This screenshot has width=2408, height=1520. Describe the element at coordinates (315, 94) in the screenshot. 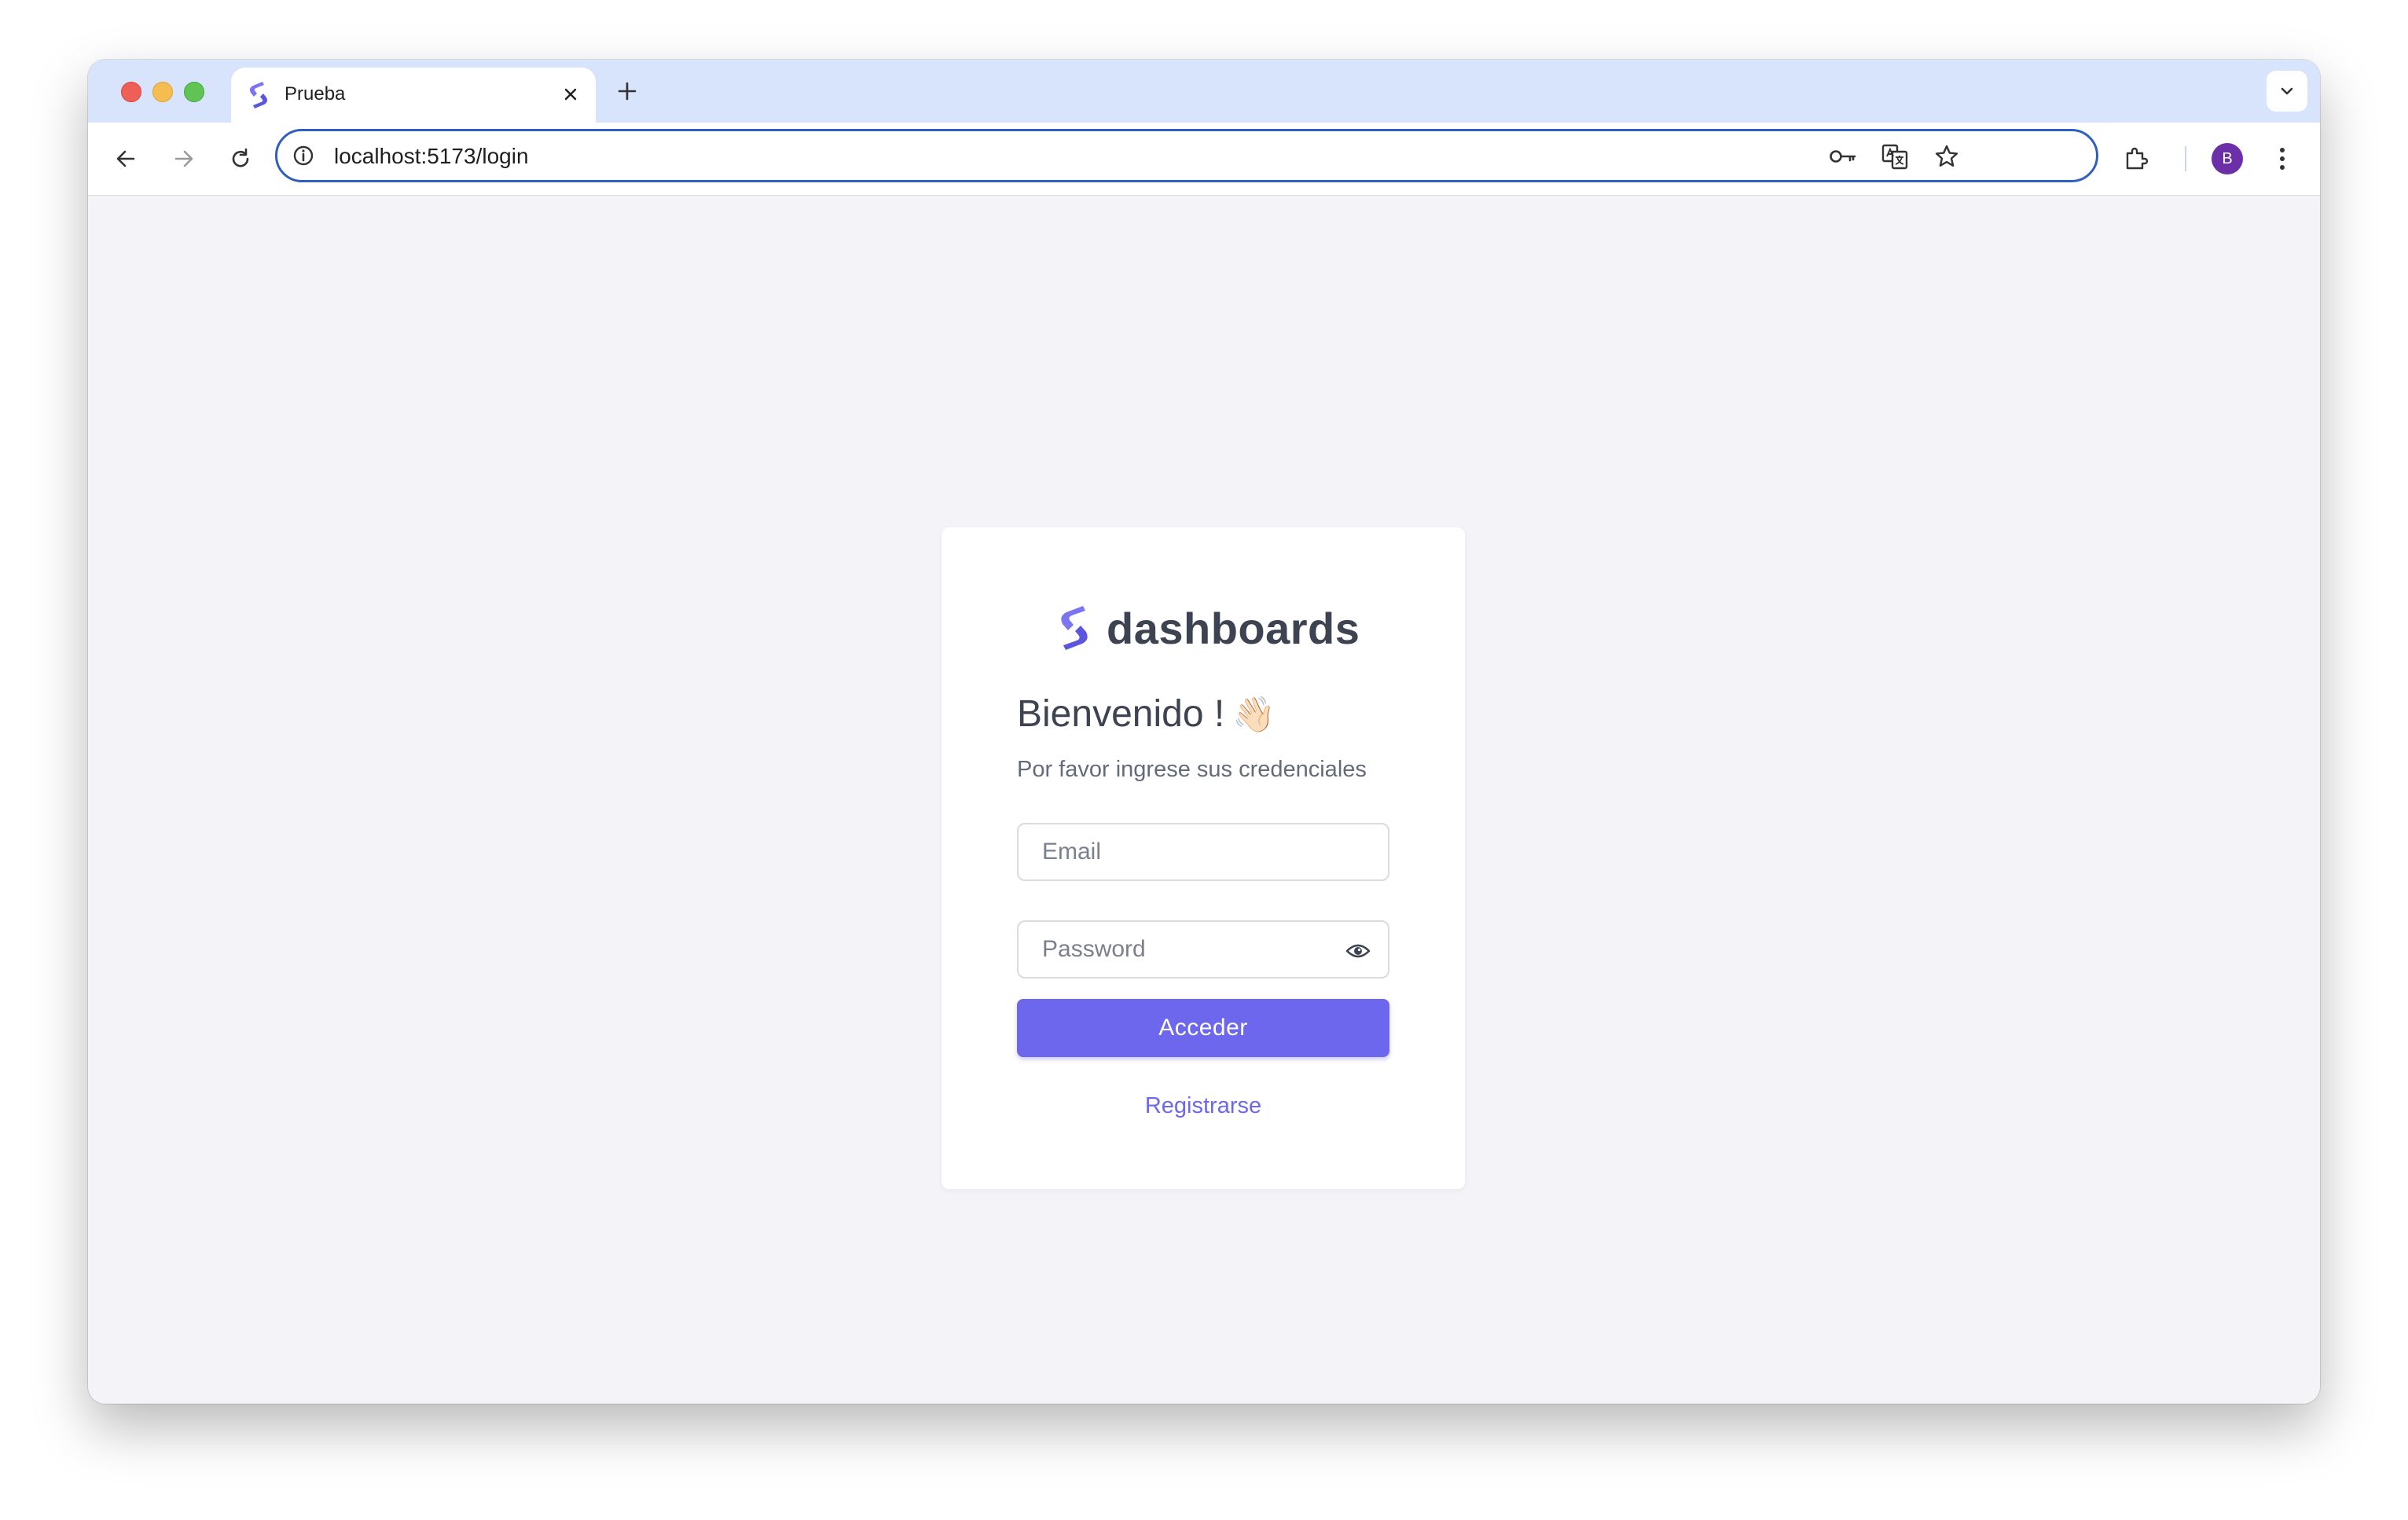

I see `tab-title: Prueba` at that location.